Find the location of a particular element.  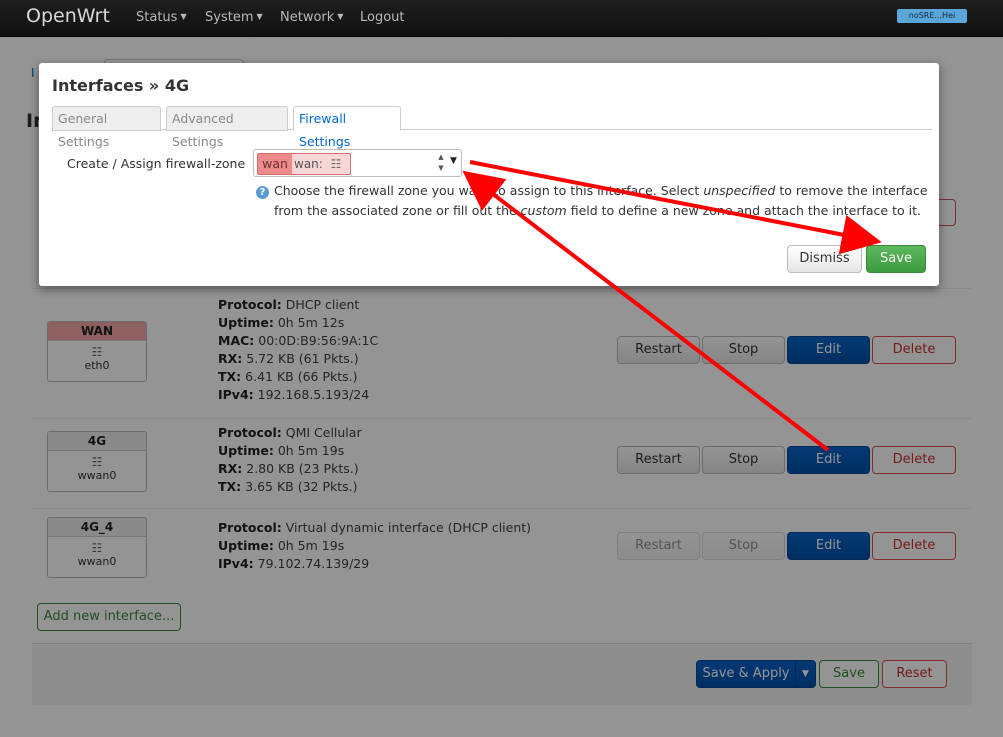

nav-status-label: Status is located at coordinates (157, 17).